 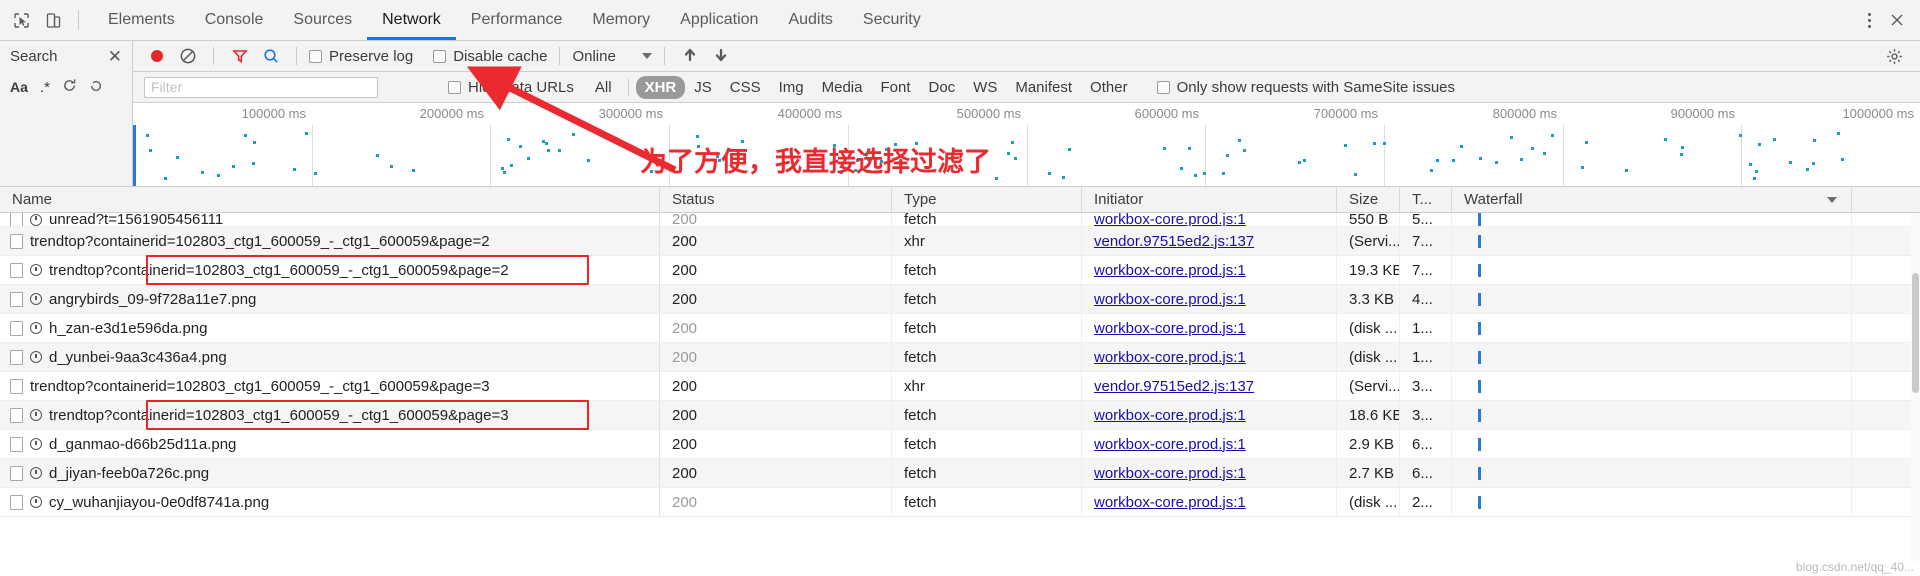 I want to click on disable-cache-box, so click(x=440, y=56).